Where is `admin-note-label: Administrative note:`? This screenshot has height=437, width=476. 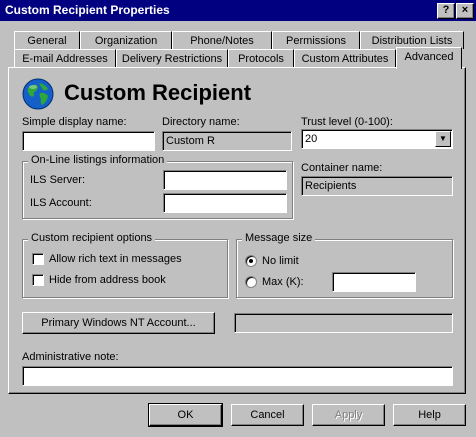 admin-note-label: Administrative note: is located at coordinates (70, 357).